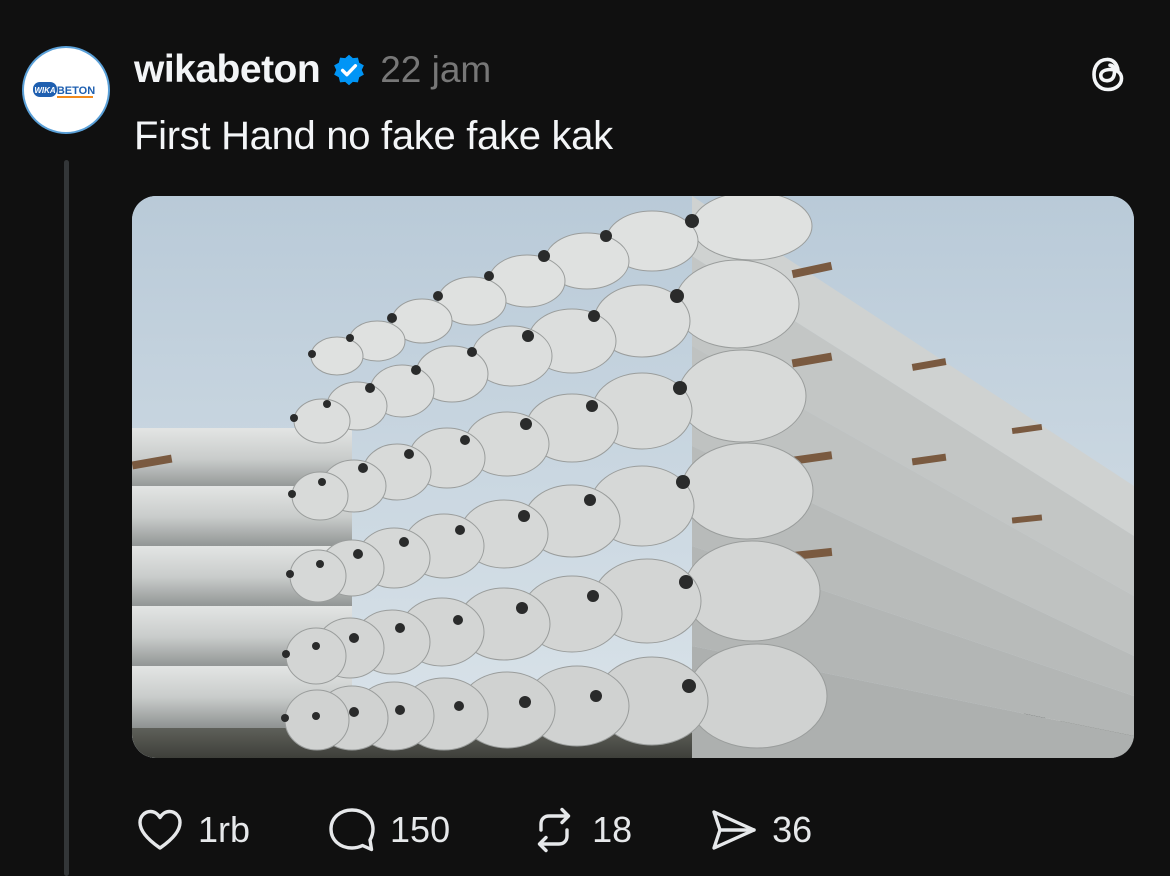  Describe the element at coordinates (420, 829) in the screenshot. I see `reply-count: 150` at that location.